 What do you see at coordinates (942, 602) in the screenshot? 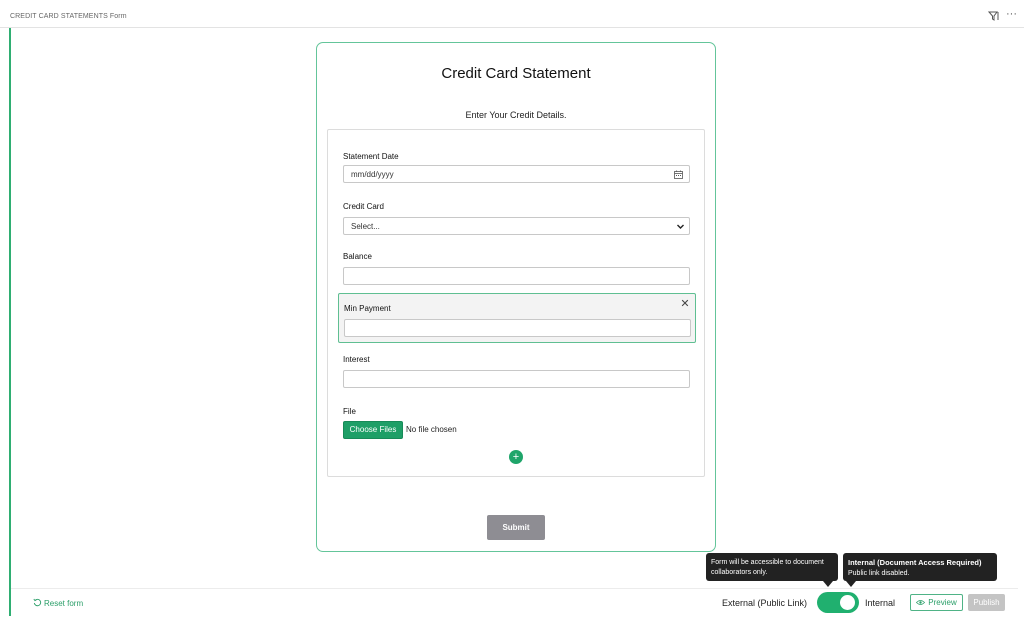
I see `preview-label: Preview` at bounding box center [942, 602].